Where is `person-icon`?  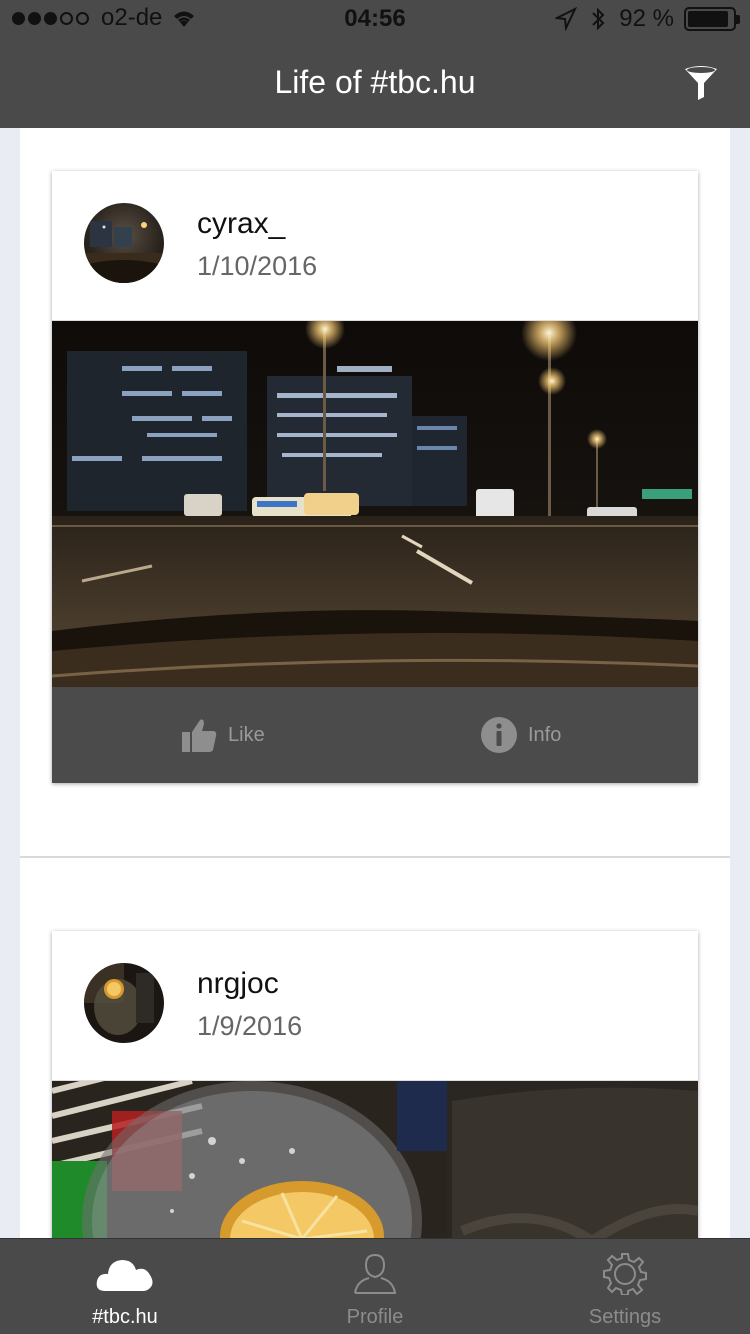
person-icon is located at coordinates (375, 1273).